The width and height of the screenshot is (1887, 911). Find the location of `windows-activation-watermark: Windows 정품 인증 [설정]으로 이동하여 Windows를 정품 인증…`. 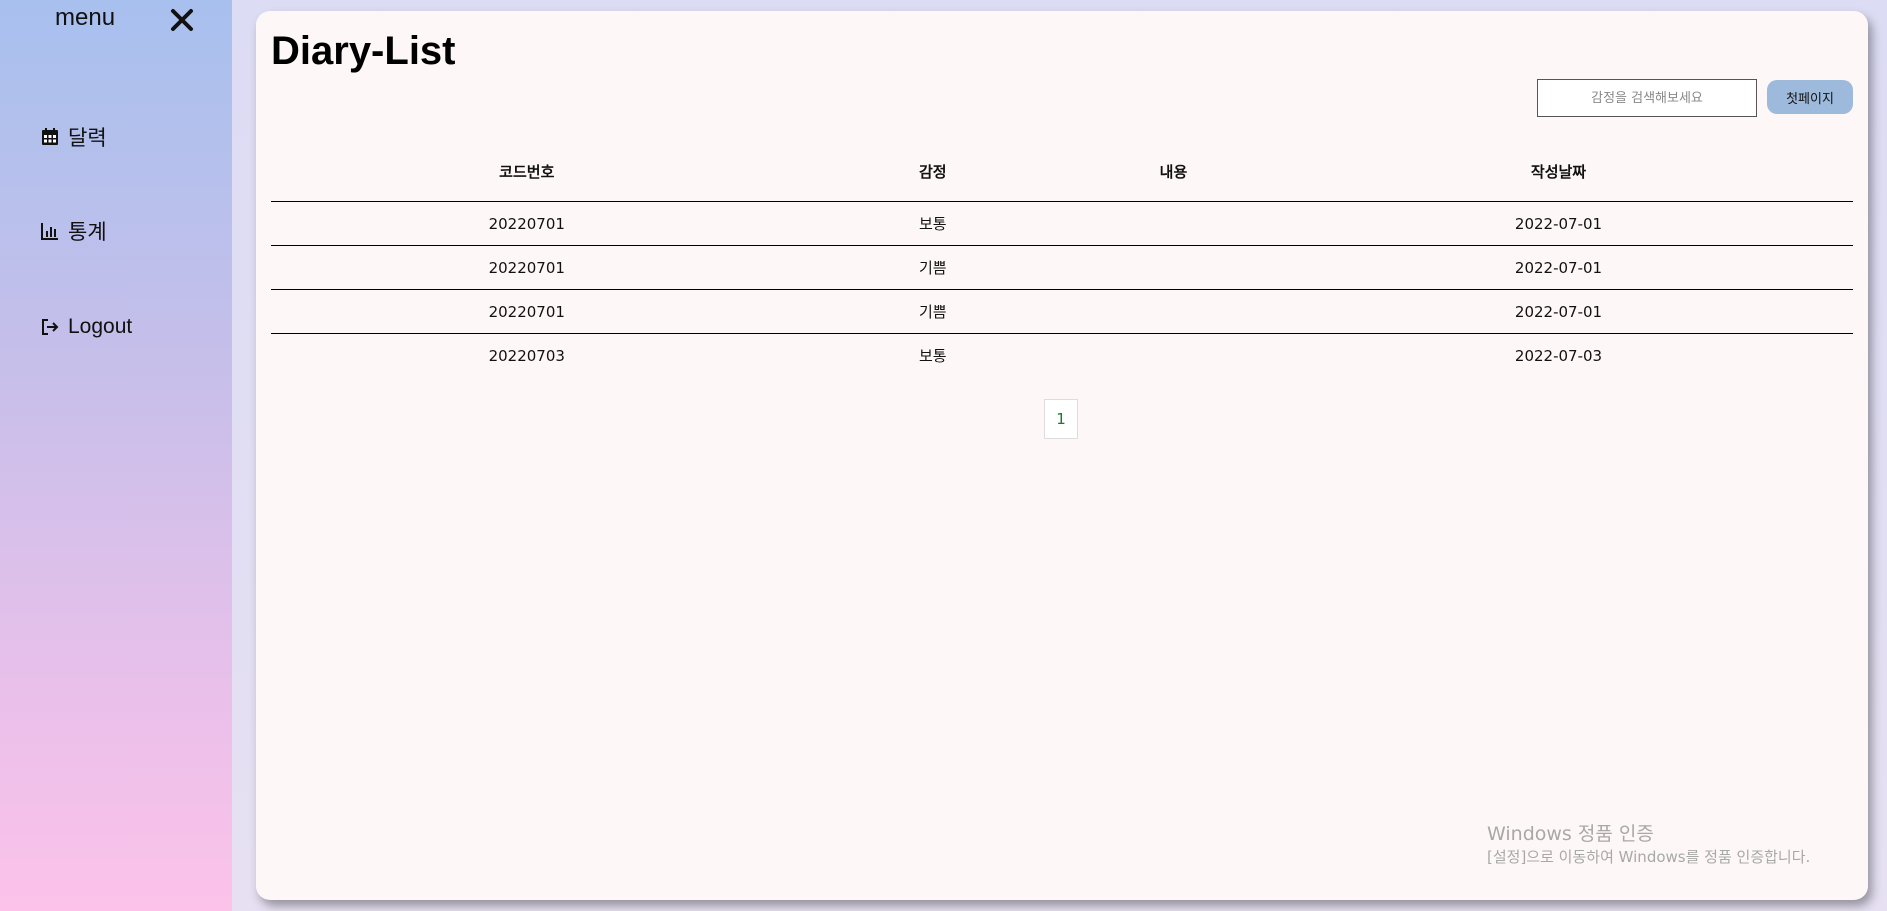

windows-activation-watermark: Windows 정품 인증 [설정]으로 이동하여 Windows를 정품 인증… is located at coordinates (1648, 844).